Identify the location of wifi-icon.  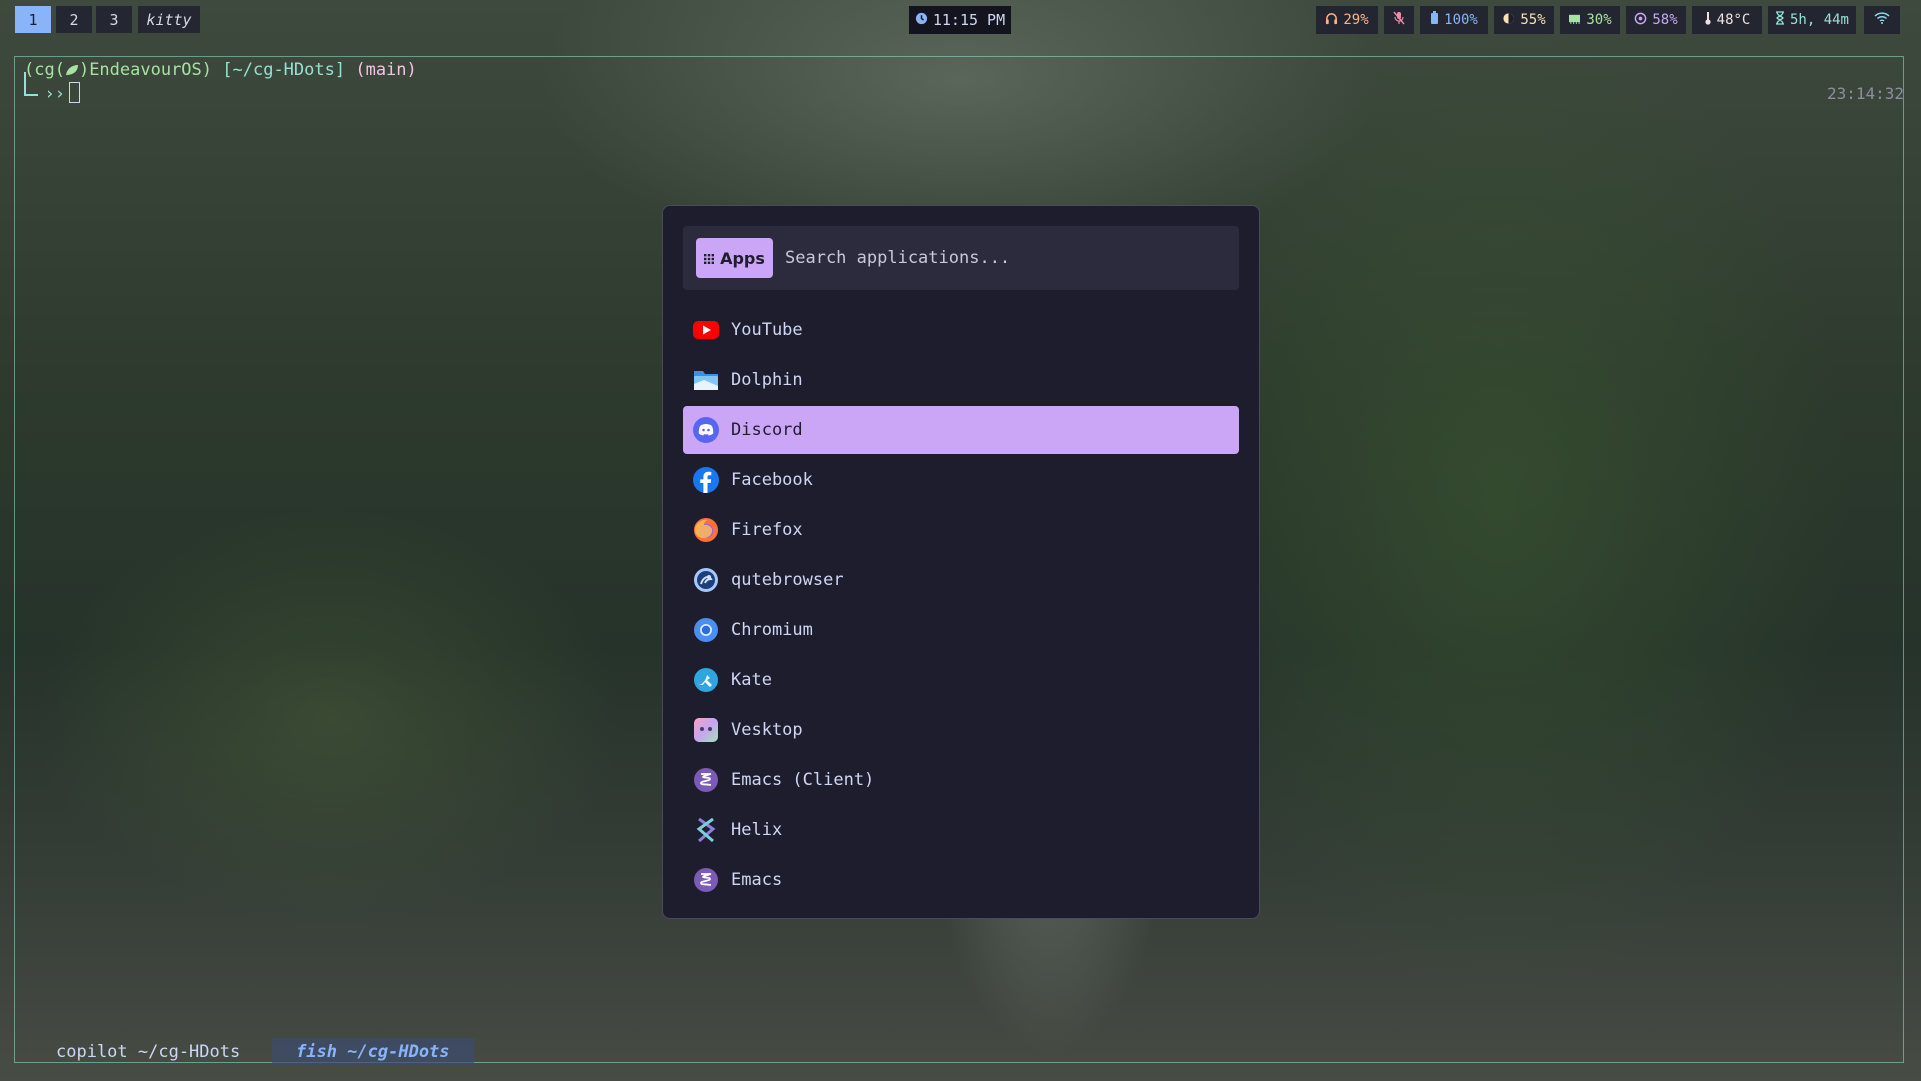
(1882, 20).